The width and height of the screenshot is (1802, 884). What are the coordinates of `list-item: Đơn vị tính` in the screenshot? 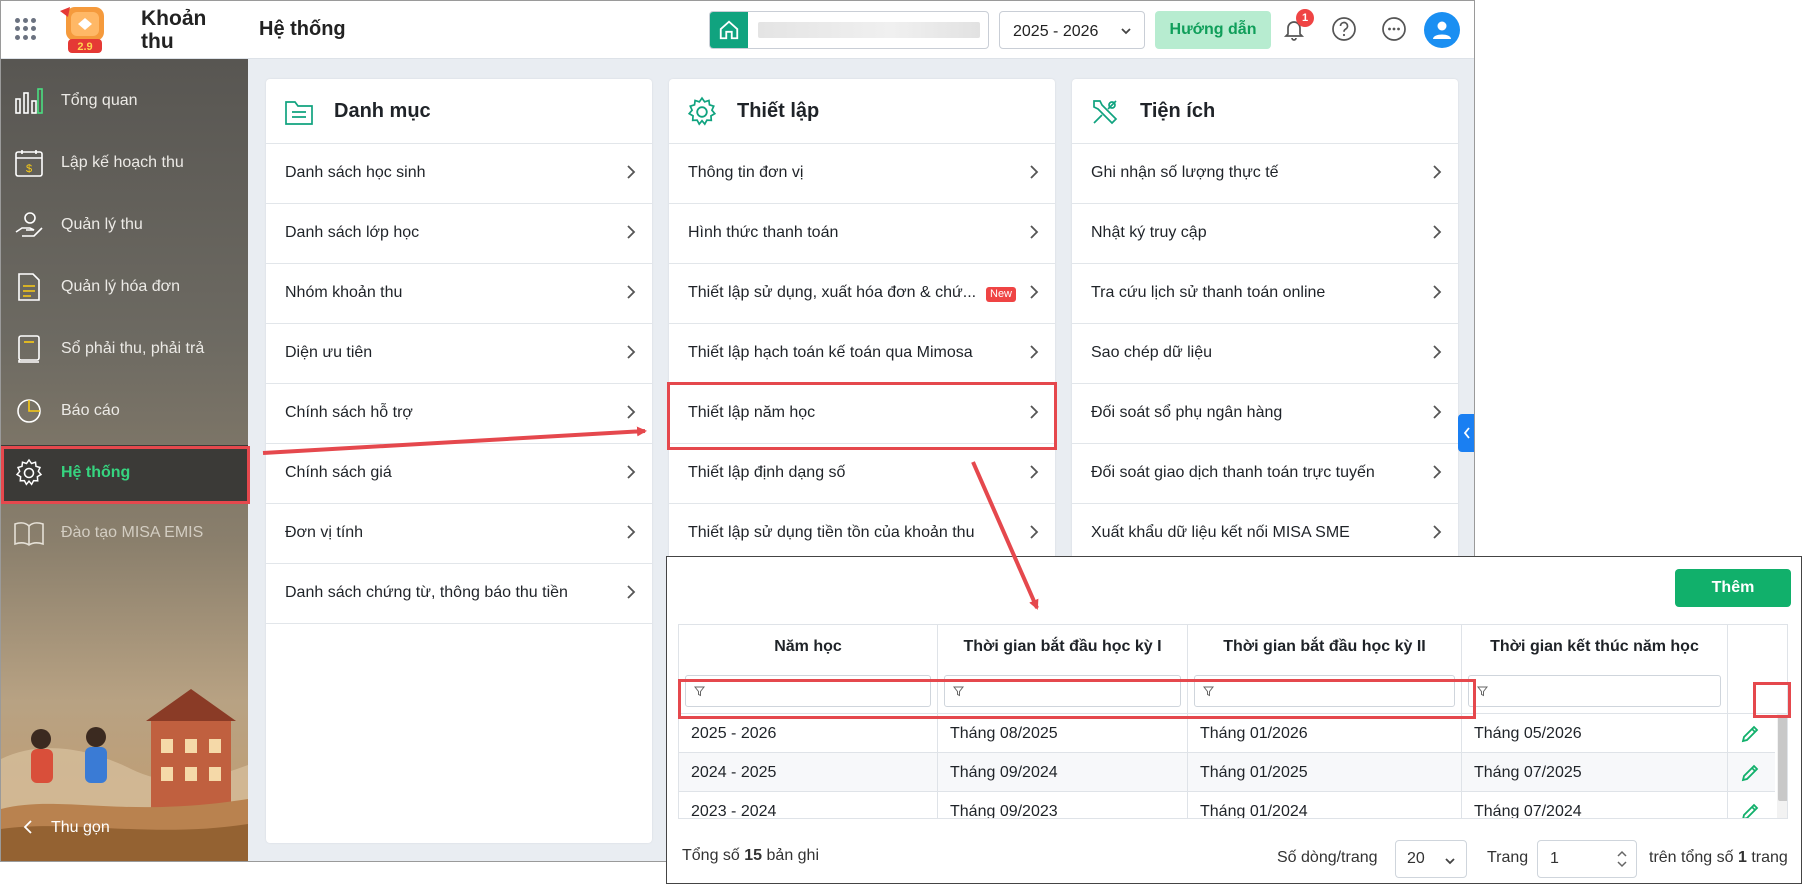 It's located at (459, 534).